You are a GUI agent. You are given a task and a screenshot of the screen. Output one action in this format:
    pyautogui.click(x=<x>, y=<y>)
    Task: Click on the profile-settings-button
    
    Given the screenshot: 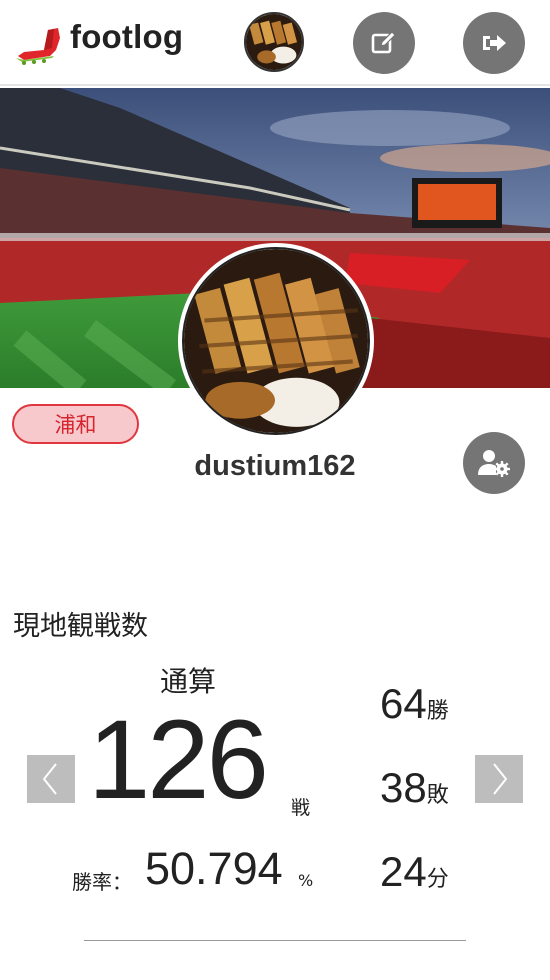 What is the action you would take?
    pyautogui.click(x=494, y=463)
    